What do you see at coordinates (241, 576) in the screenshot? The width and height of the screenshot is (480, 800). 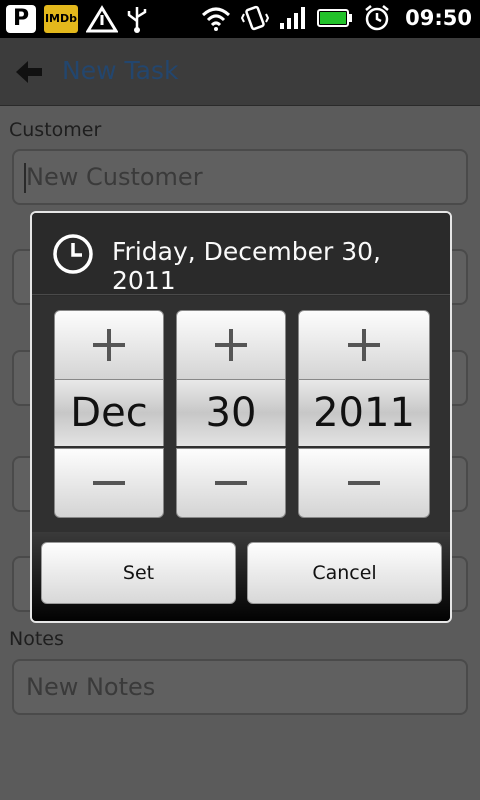 I see `dialog-button-bar: Set Cancel` at bounding box center [241, 576].